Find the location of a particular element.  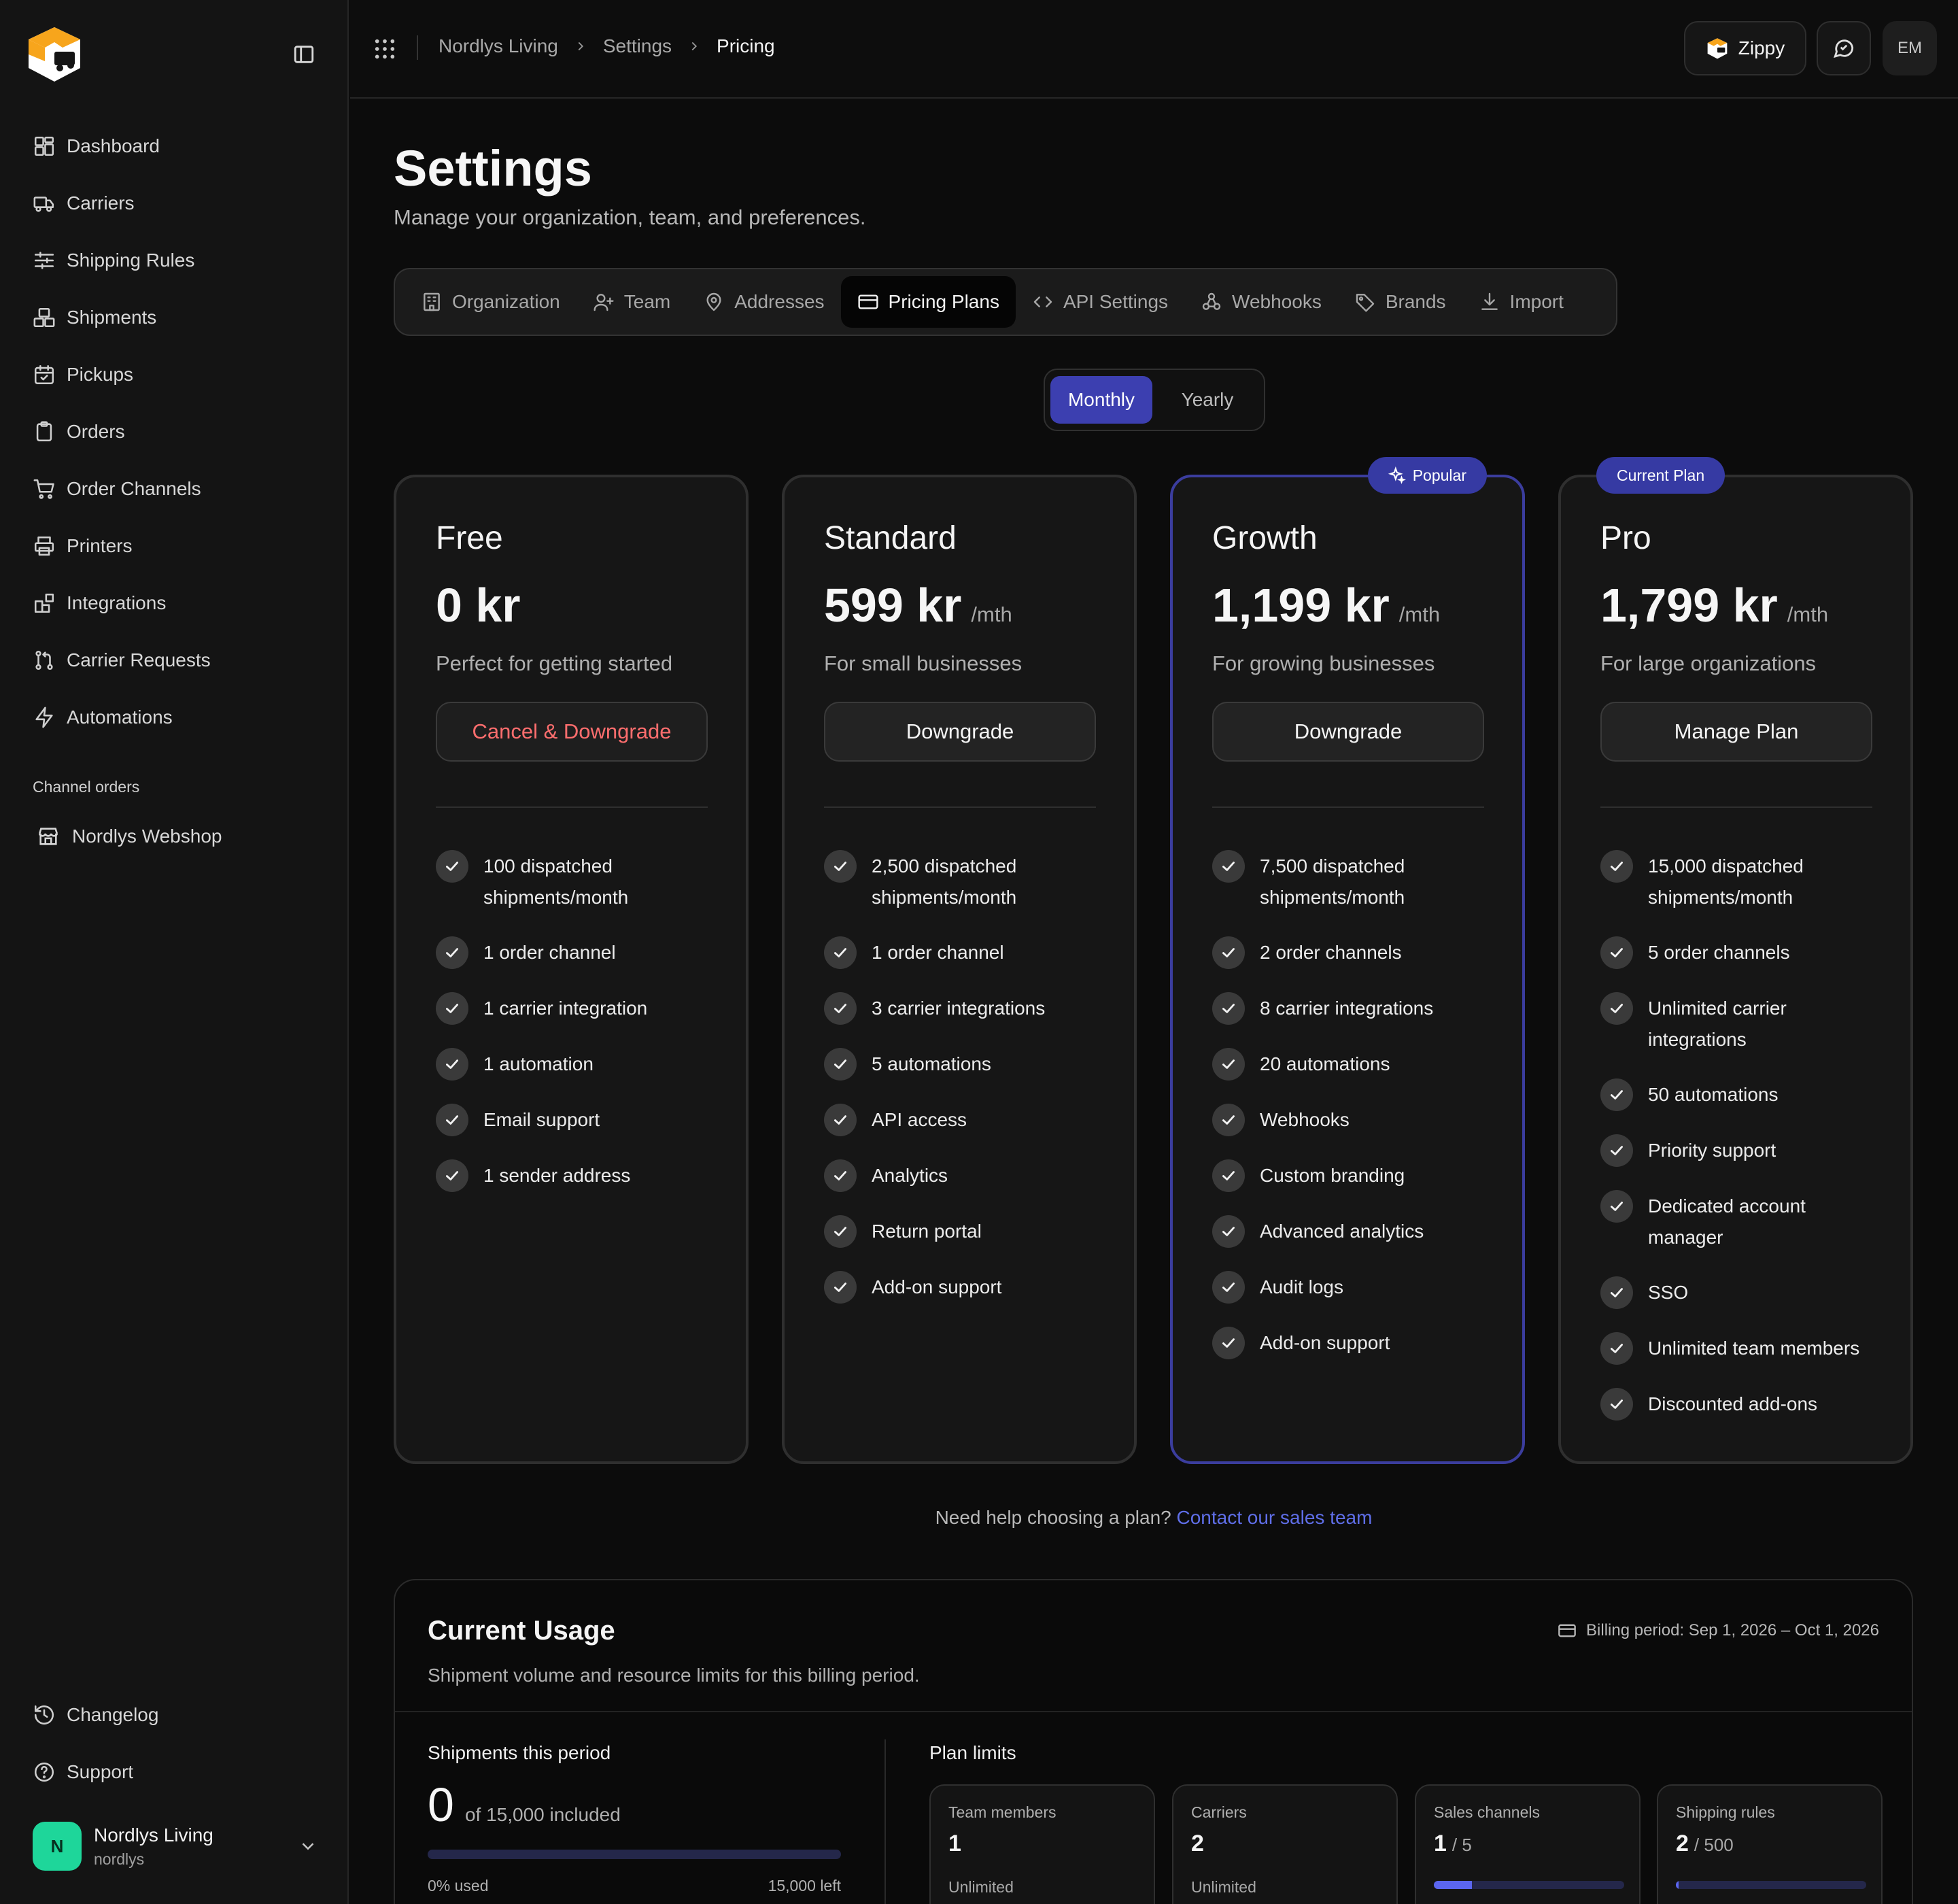

sidebar-item-dashboard: Dashboard is located at coordinates (179, 147).